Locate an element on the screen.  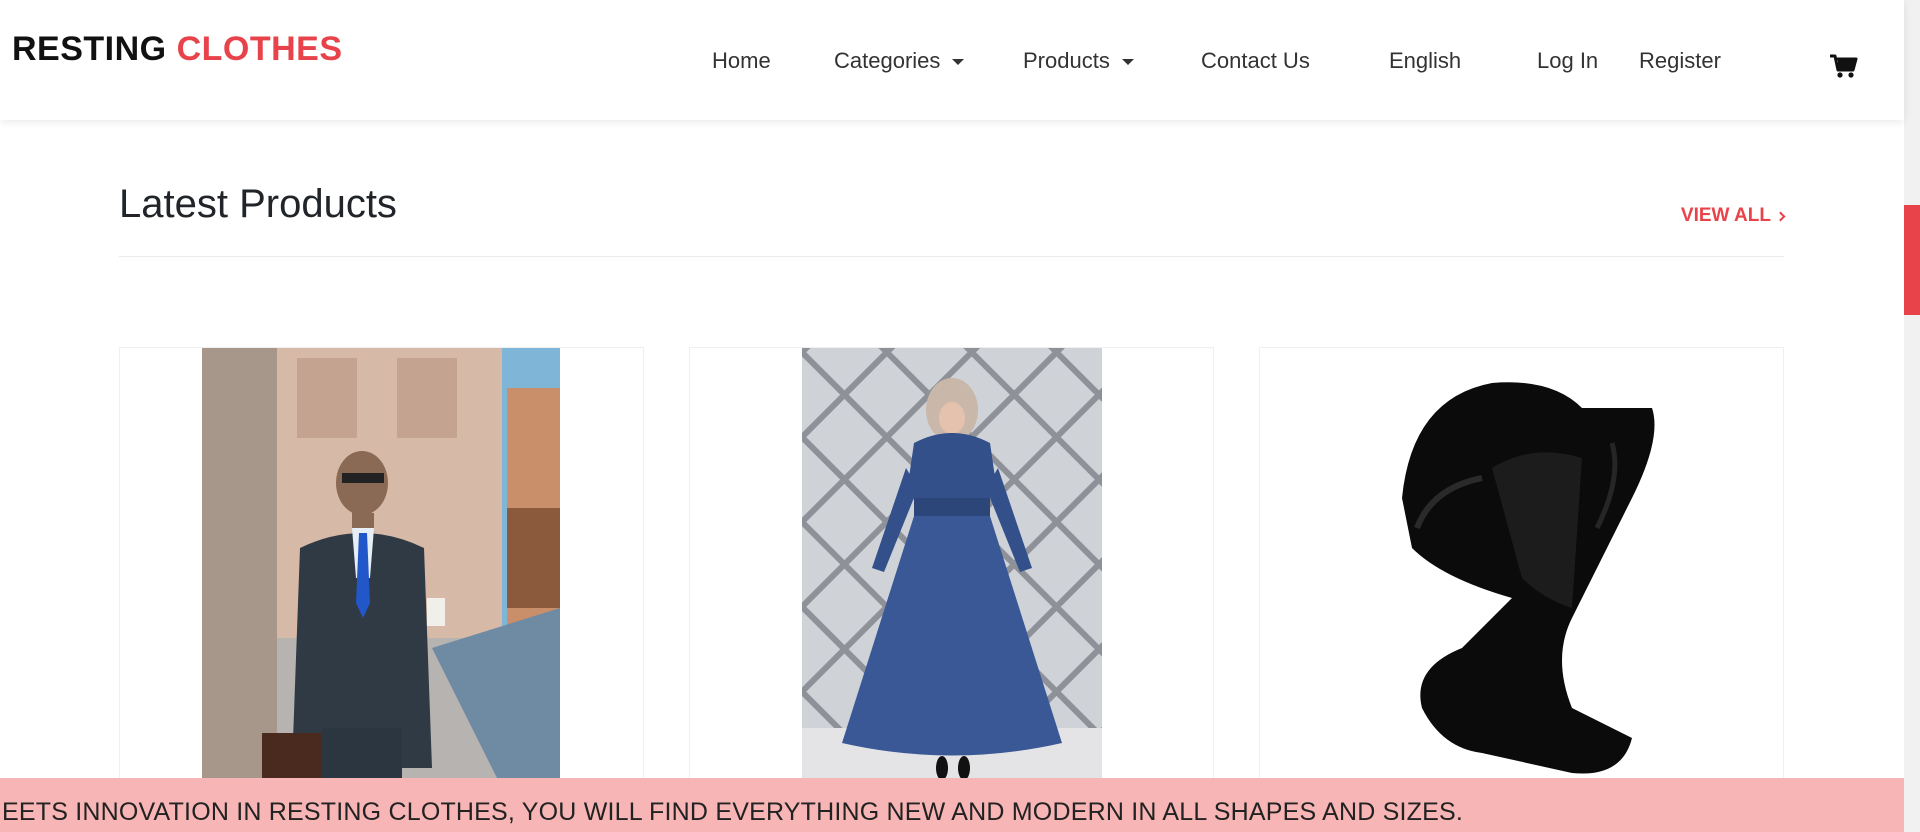
scrollbar-thumb is located at coordinates (1912, 260).